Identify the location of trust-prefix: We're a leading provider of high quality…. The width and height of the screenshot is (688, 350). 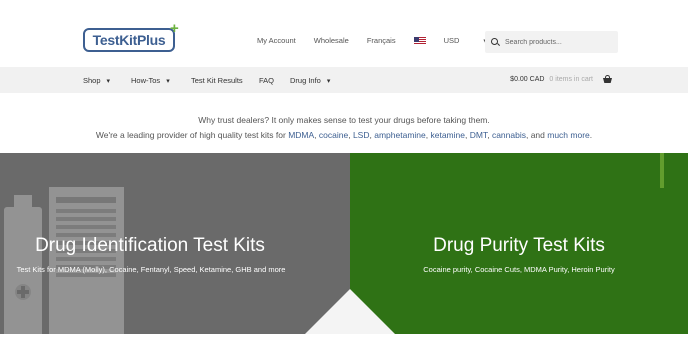
(192, 135).